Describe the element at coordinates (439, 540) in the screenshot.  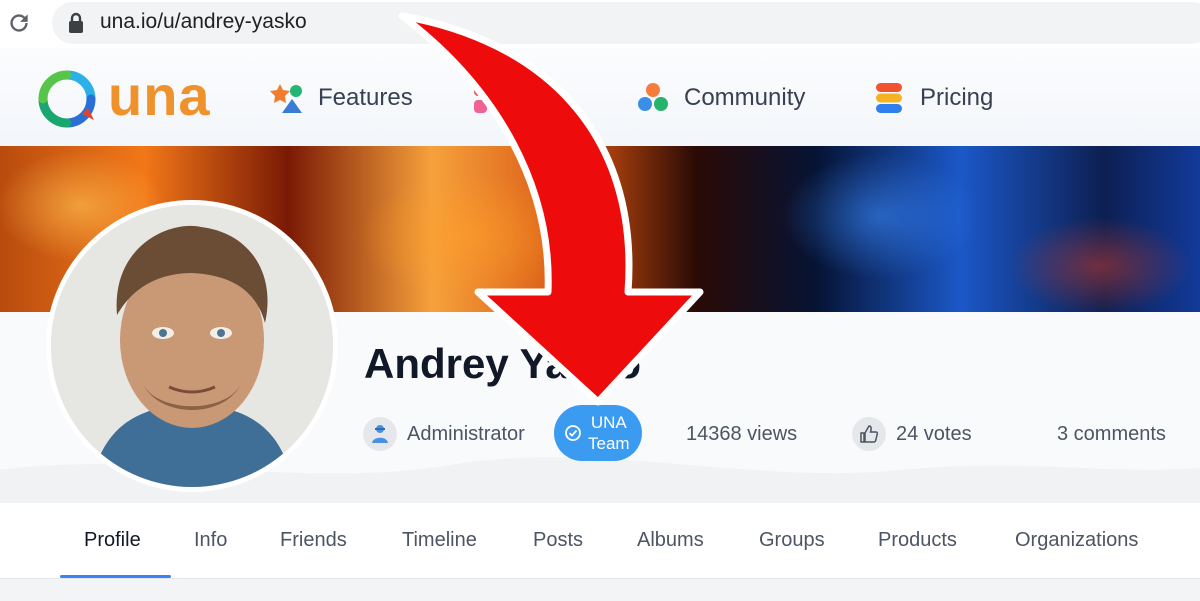
I see `tab-timeline: Timeline` at that location.